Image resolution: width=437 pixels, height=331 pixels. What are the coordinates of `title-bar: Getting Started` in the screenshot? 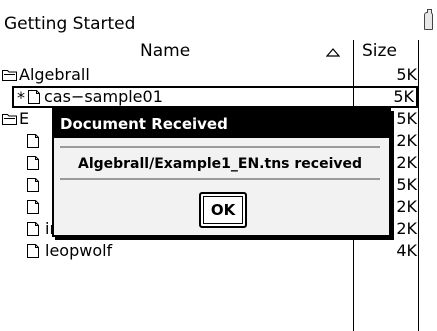 It's located at (218, 19).